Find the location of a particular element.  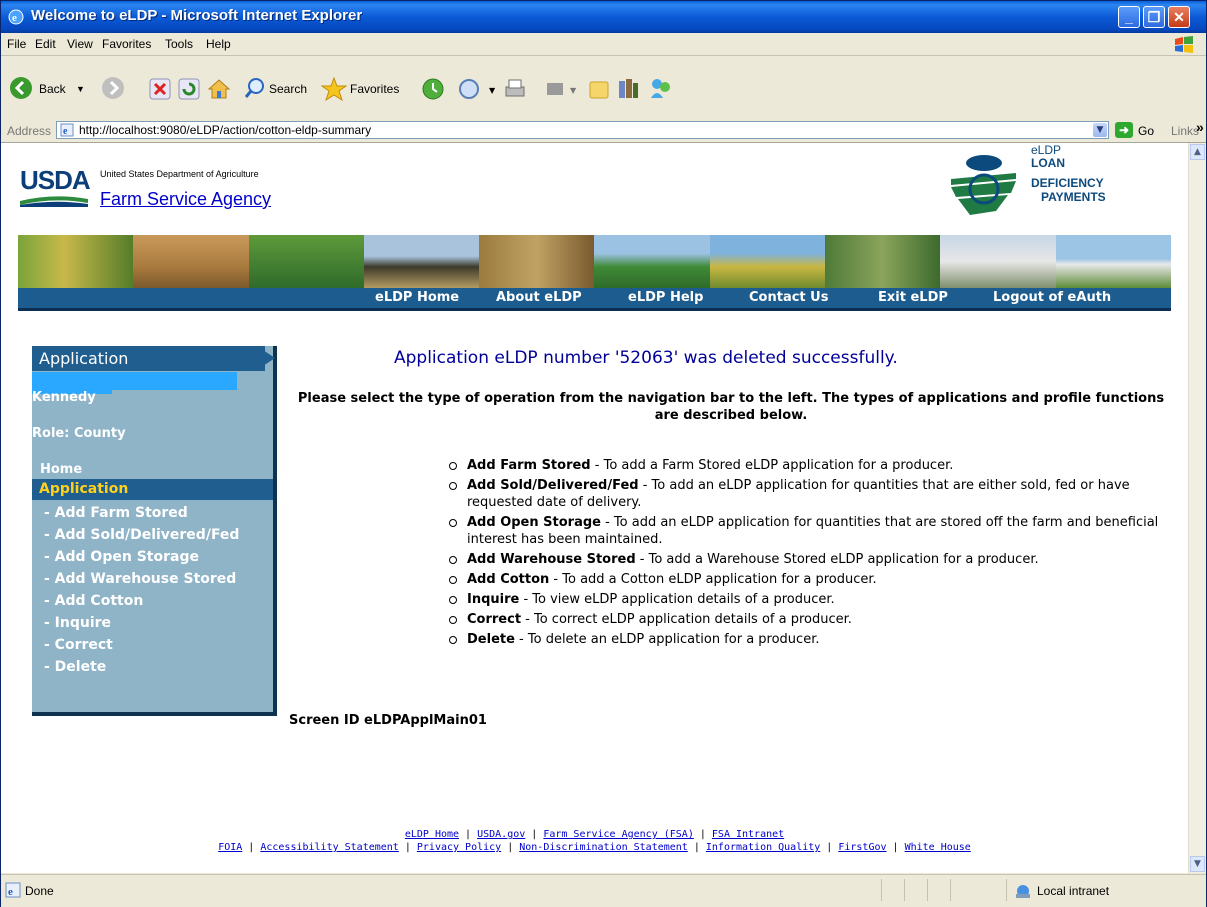

search-label: Search is located at coordinates (288, 89).